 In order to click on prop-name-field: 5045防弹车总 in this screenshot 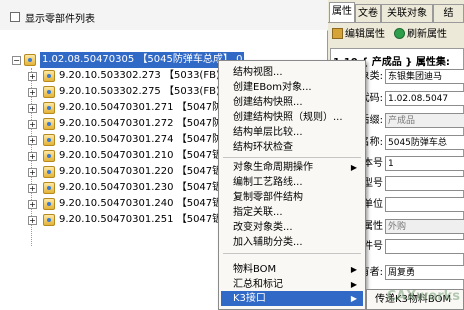, I will do `click(424, 142)`.